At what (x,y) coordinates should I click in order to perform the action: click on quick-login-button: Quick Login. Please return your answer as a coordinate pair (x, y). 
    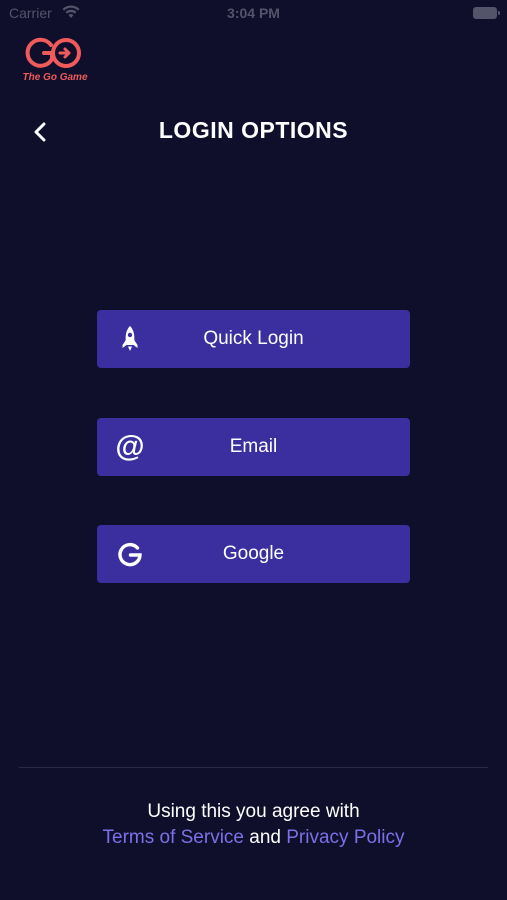
    Looking at the image, I should click on (253, 339).